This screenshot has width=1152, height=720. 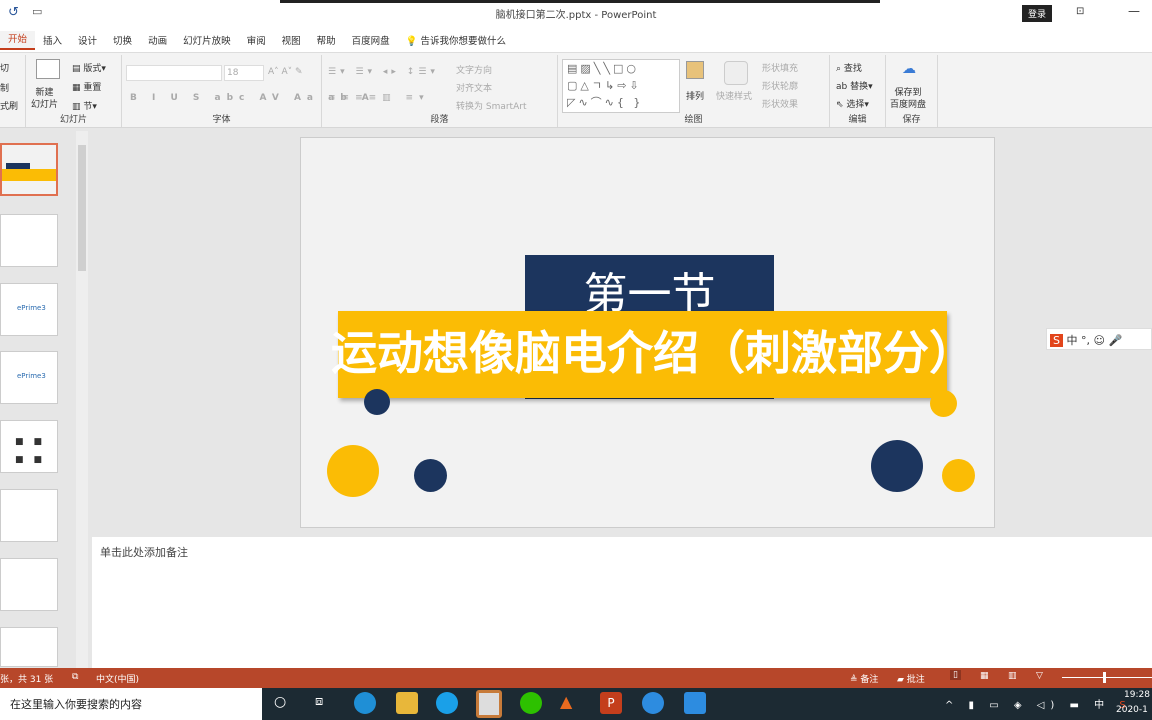 What do you see at coordinates (1080, 11) in the screenshot?
I see `ribbon-display-icon: ⊡` at bounding box center [1080, 11].